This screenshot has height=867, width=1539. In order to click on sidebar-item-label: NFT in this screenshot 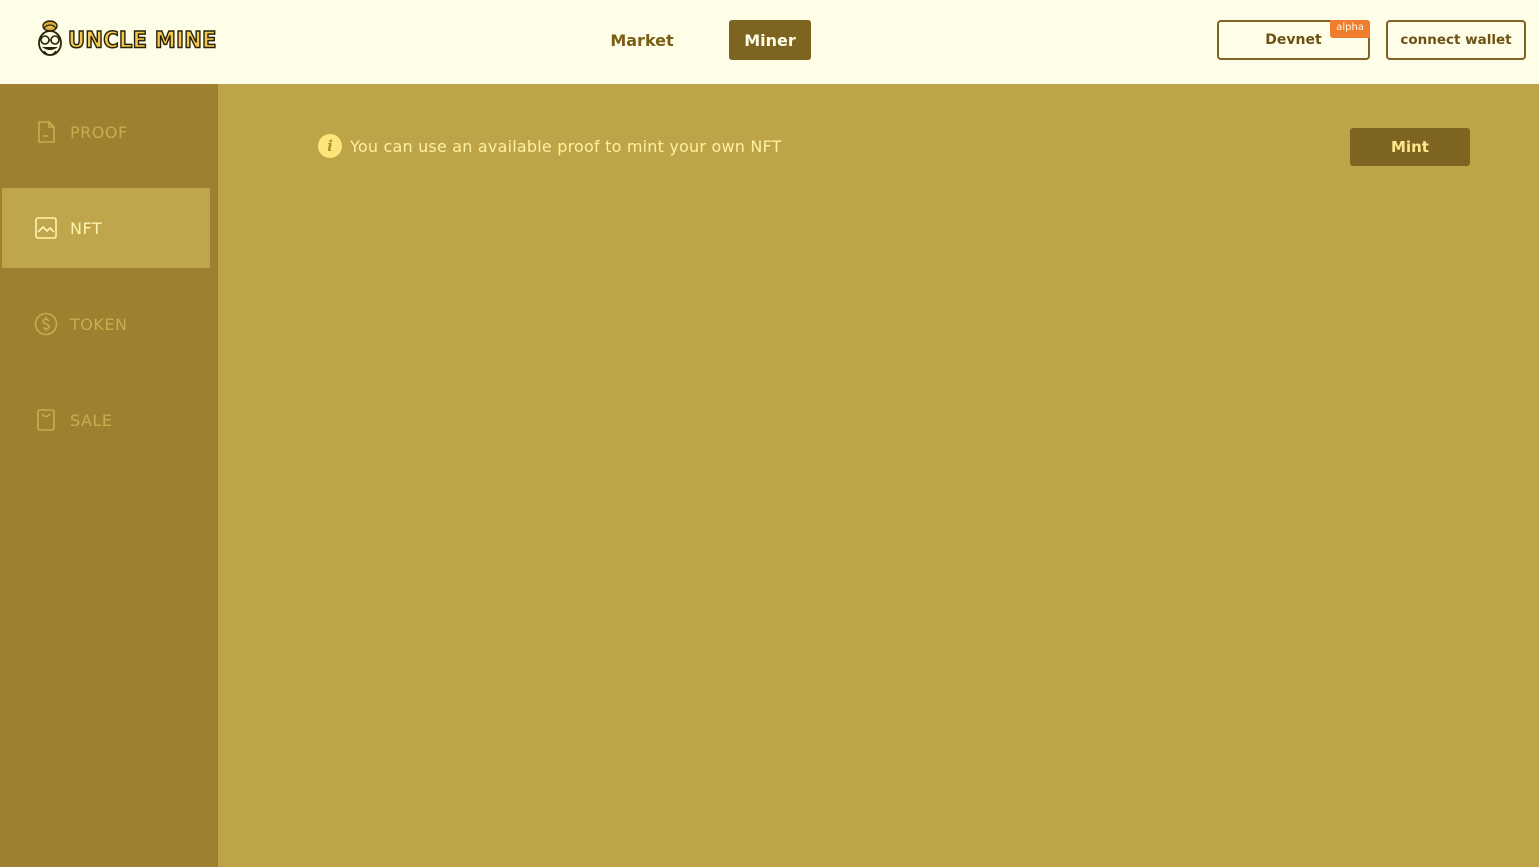, I will do `click(86, 228)`.